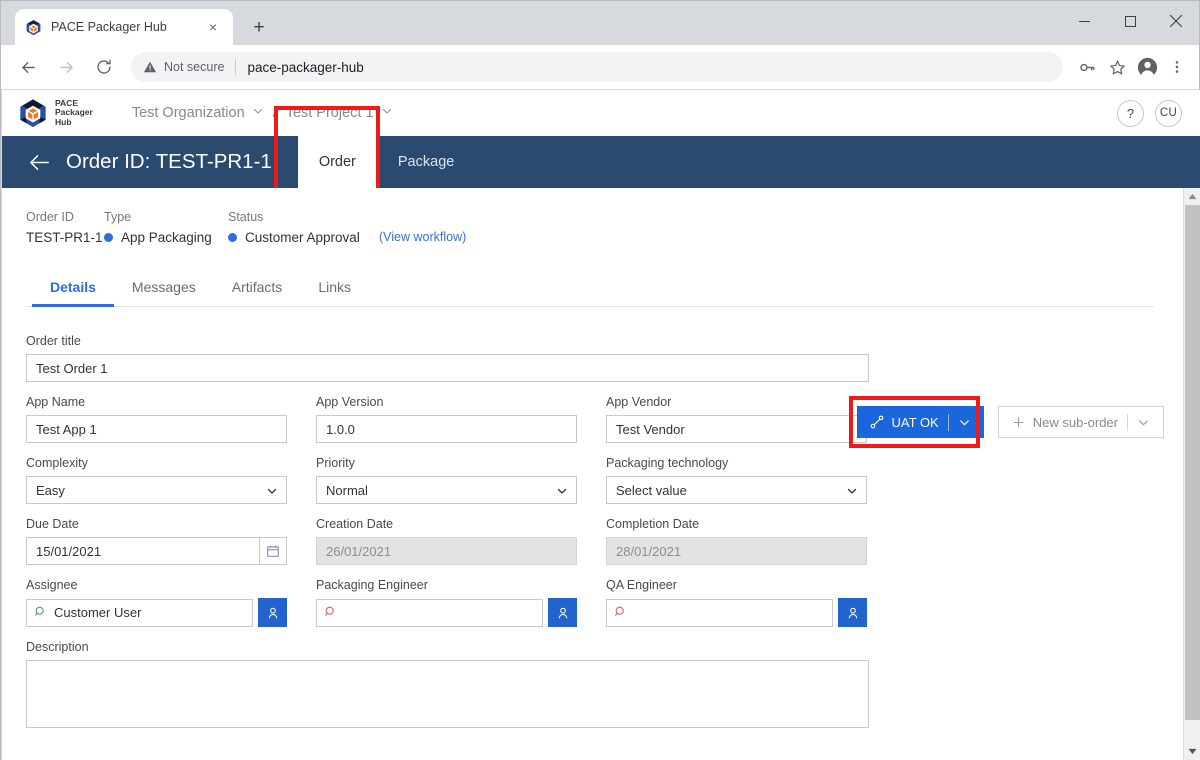 This screenshot has height=760, width=1200. What do you see at coordinates (108, 237) in the screenshot?
I see `status-dot-icon` at bounding box center [108, 237].